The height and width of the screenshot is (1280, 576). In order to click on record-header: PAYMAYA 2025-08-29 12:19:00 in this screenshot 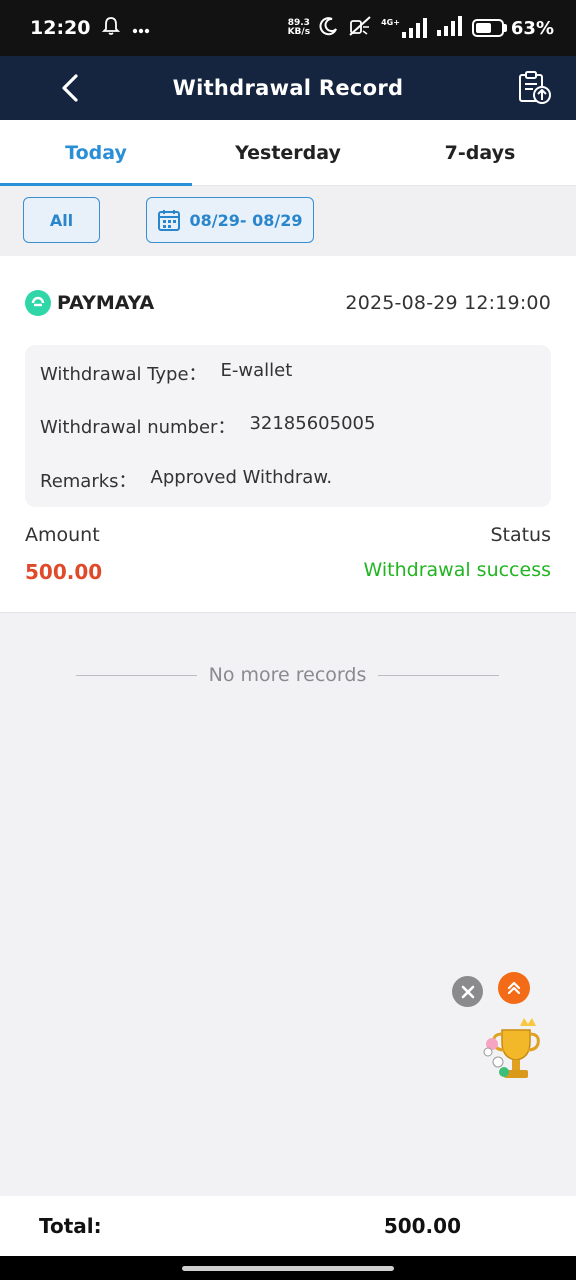, I will do `click(288, 303)`.